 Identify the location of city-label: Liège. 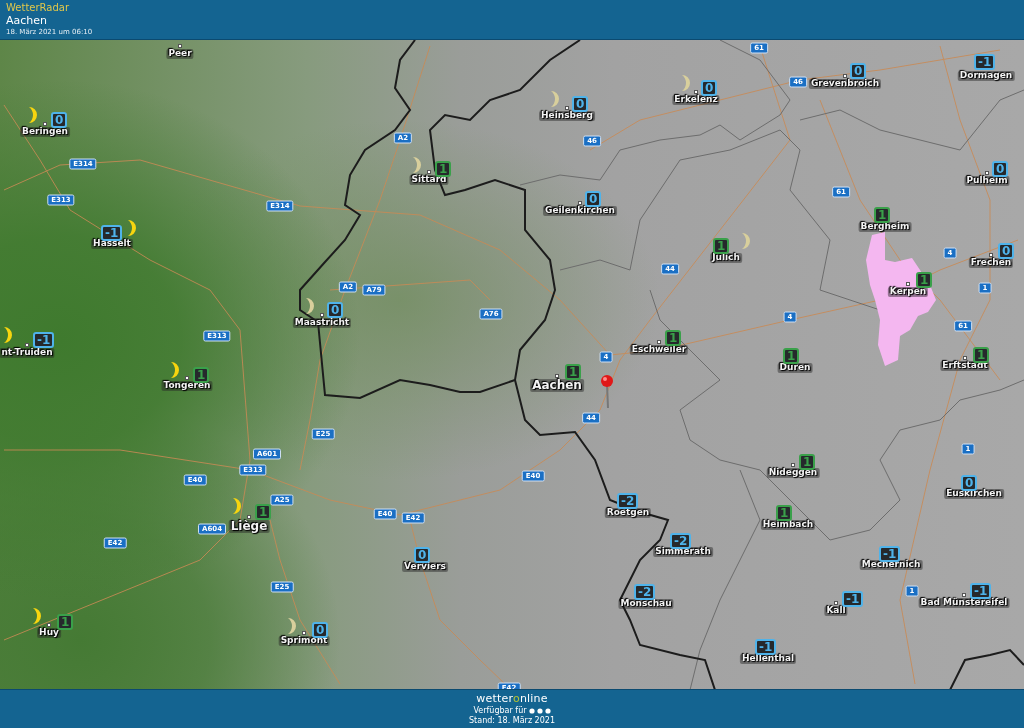
(249, 527).